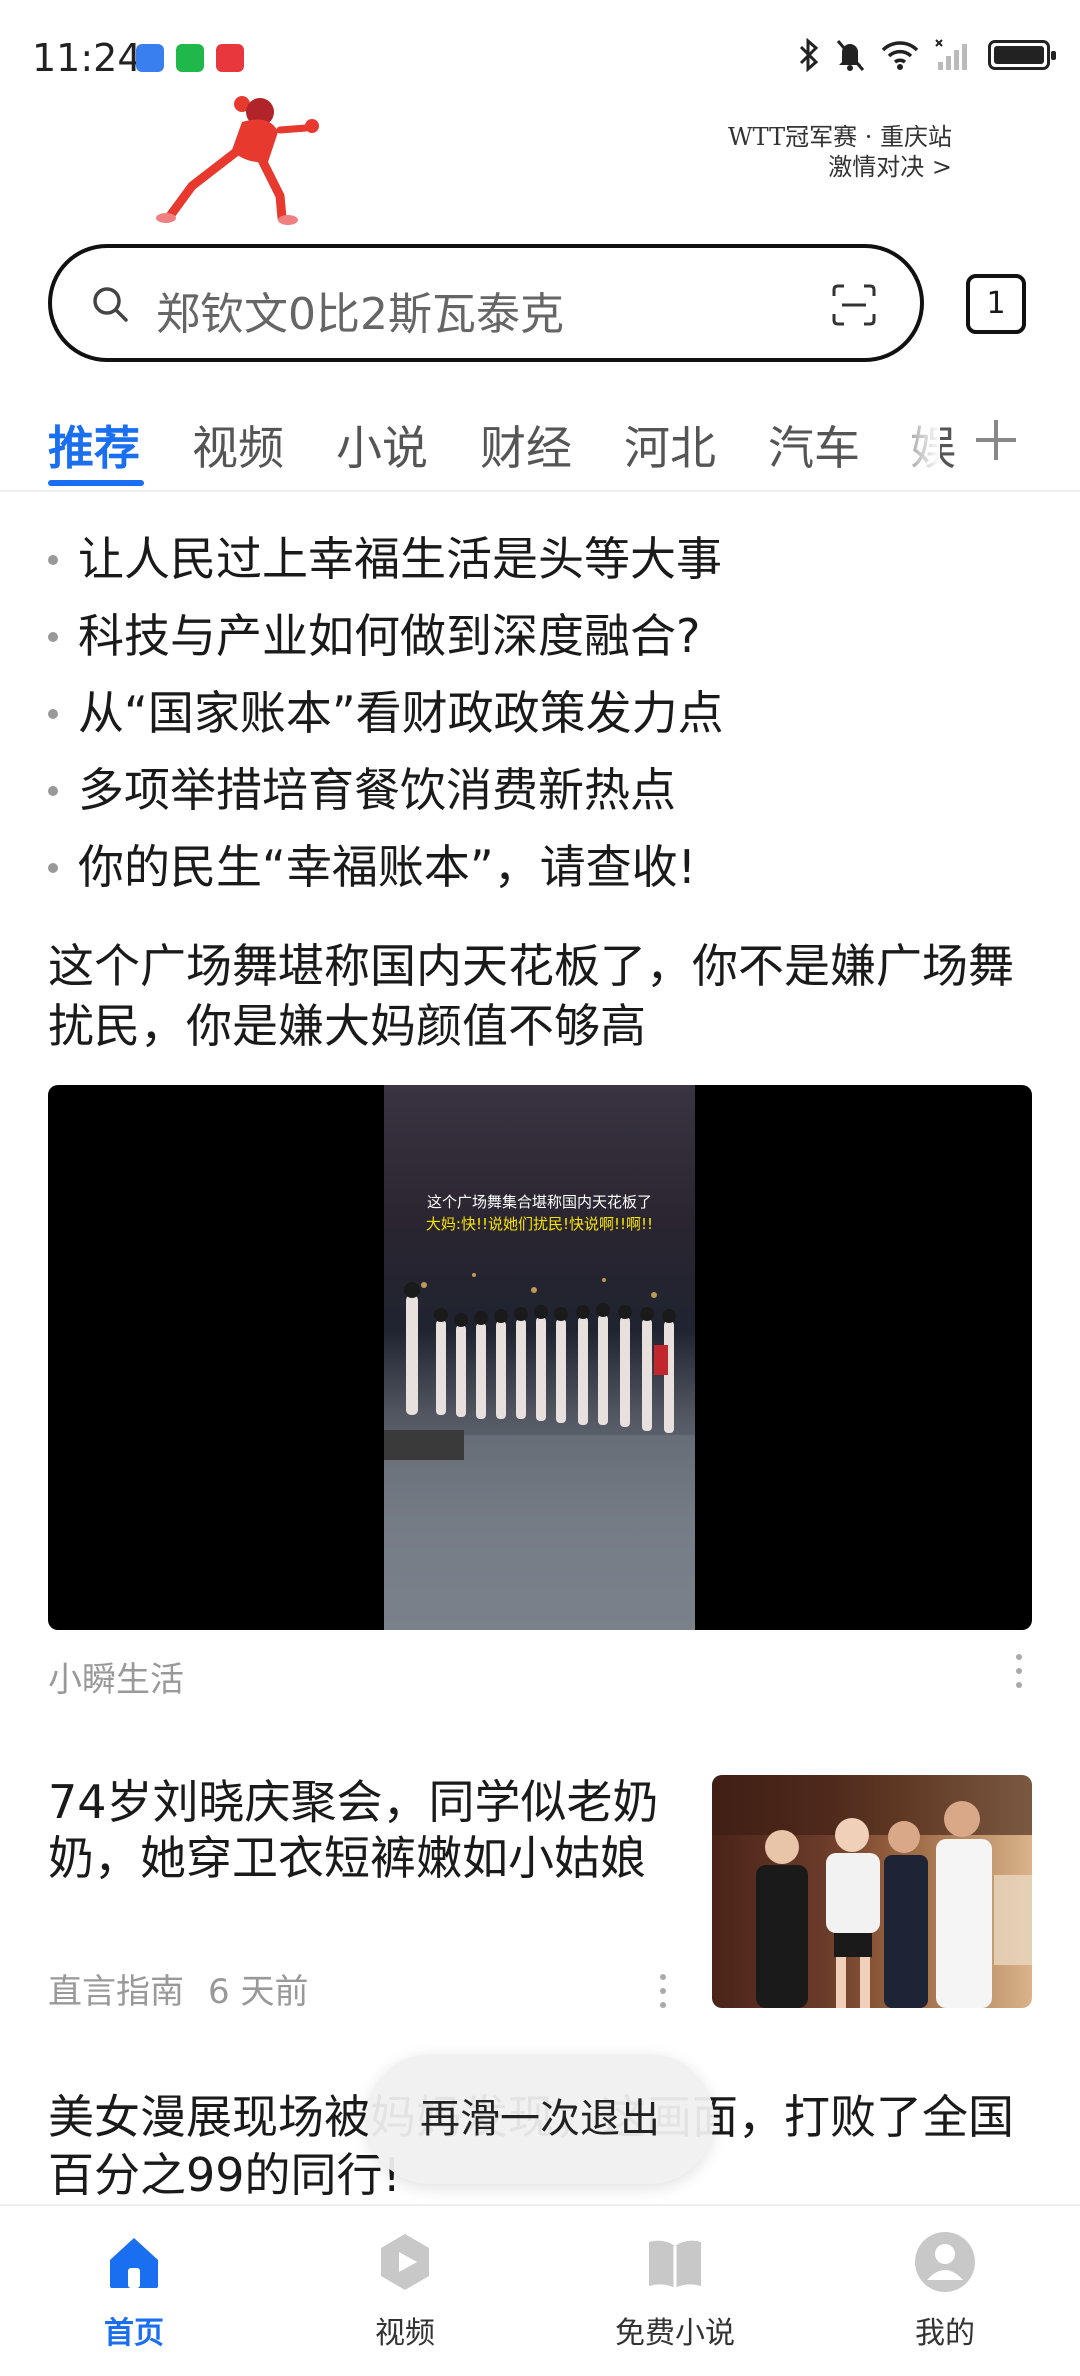 The width and height of the screenshot is (1080, 2376). Describe the element at coordinates (854, 305) in the screenshot. I see `scan-icon` at that location.